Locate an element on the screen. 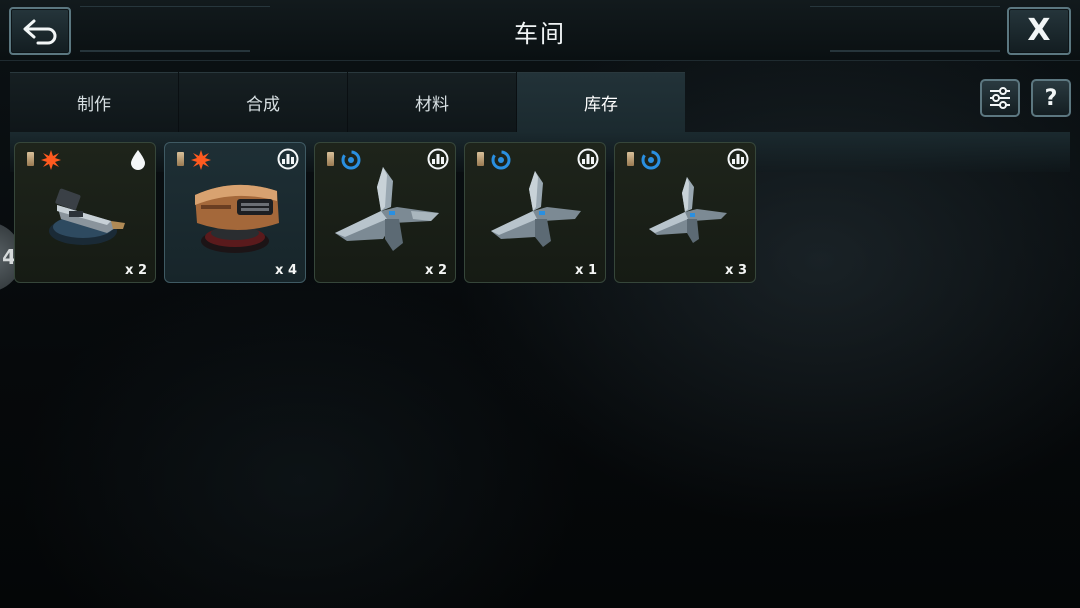 This screenshot has width=1080, height=608. close-button: X is located at coordinates (1039, 31).